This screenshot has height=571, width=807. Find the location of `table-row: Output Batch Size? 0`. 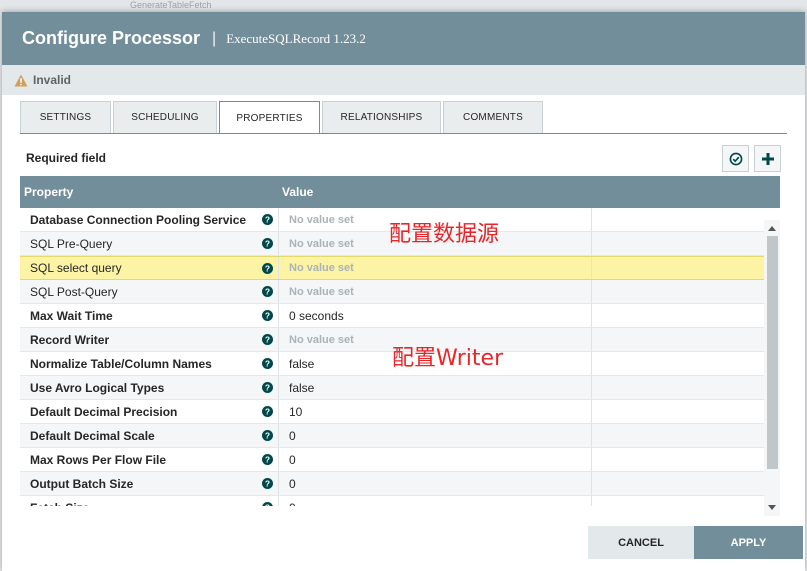

table-row: Output Batch Size? 0 is located at coordinates (400, 484).